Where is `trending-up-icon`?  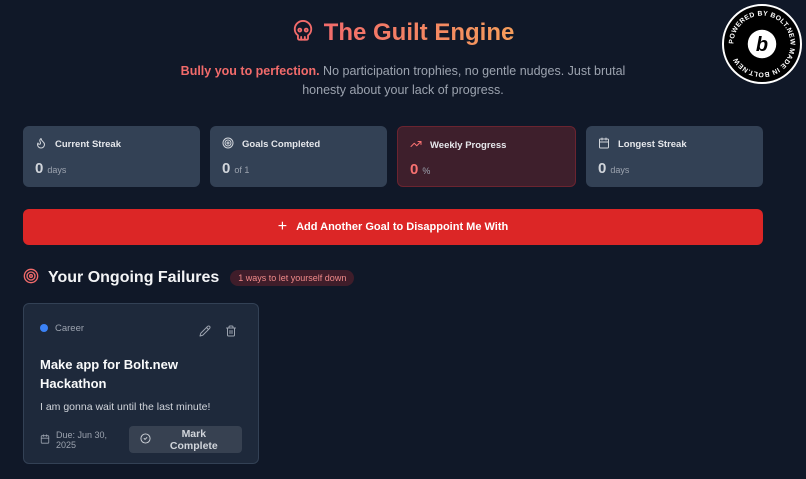 trending-up-icon is located at coordinates (416, 145).